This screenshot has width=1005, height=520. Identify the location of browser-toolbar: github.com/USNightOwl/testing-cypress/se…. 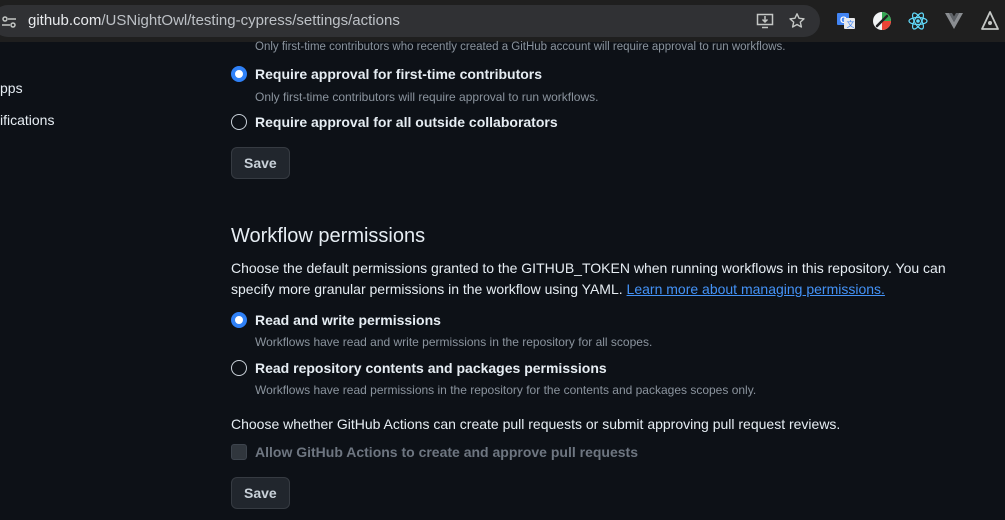
(502, 21).